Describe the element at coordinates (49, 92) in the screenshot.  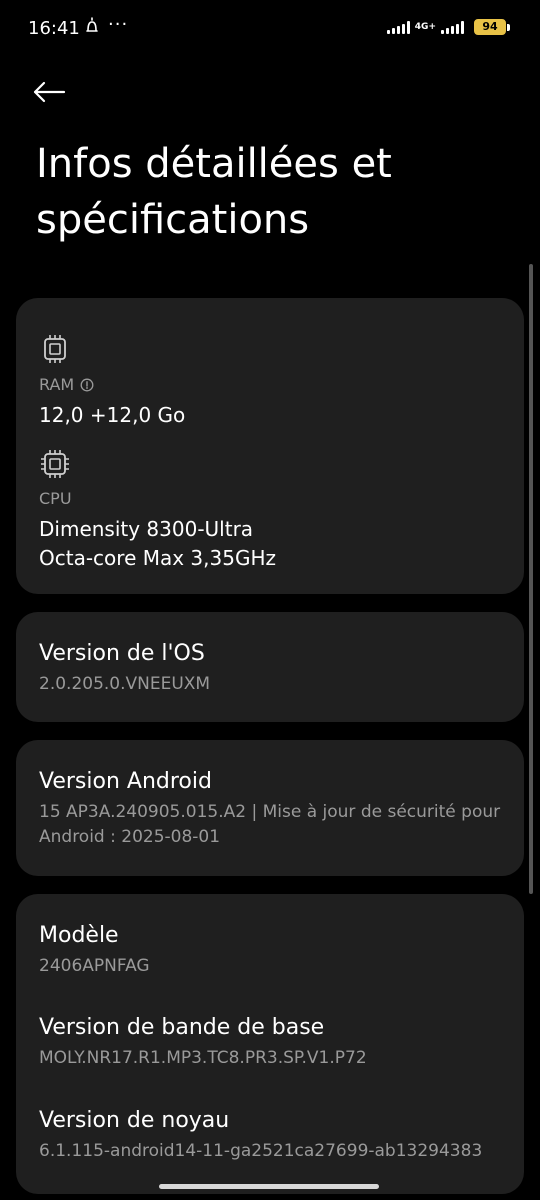
I see `back-arrow-icon` at that location.